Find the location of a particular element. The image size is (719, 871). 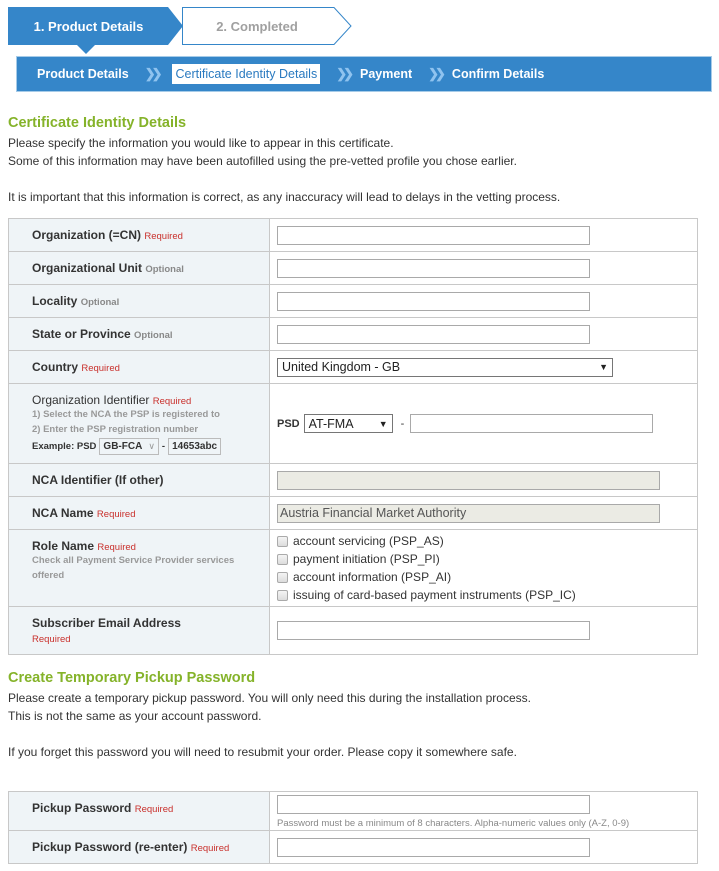

organizational-unit-input is located at coordinates (433, 268).